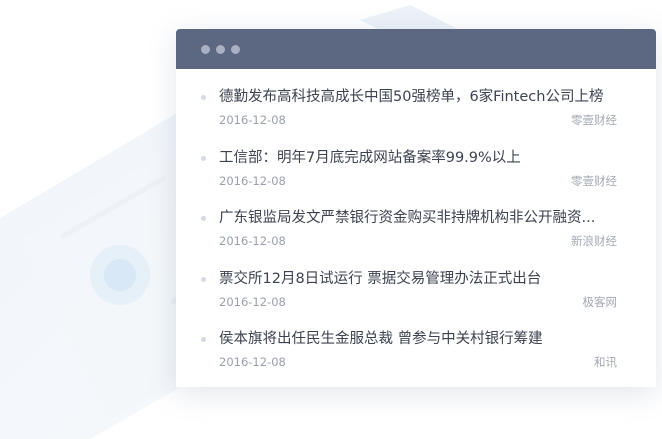 The image size is (662, 439). What do you see at coordinates (205, 49) in the screenshot?
I see `close-dot-icon` at bounding box center [205, 49].